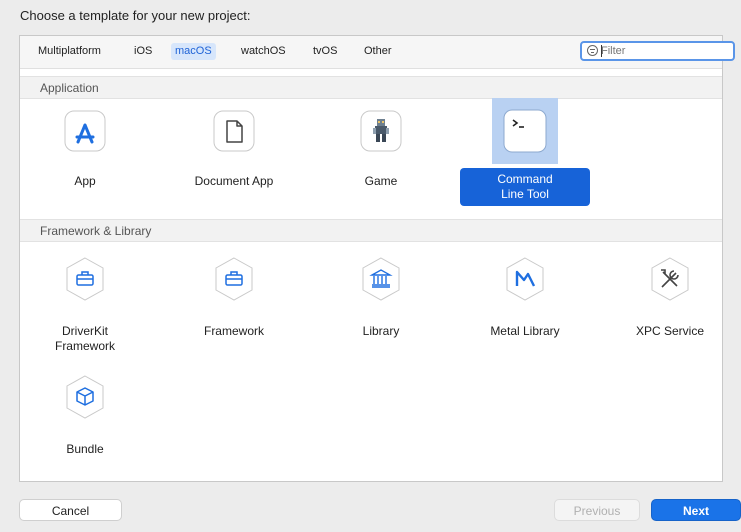  What do you see at coordinates (525, 194) in the screenshot?
I see `label-line: Line Tool` at bounding box center [525, 194].